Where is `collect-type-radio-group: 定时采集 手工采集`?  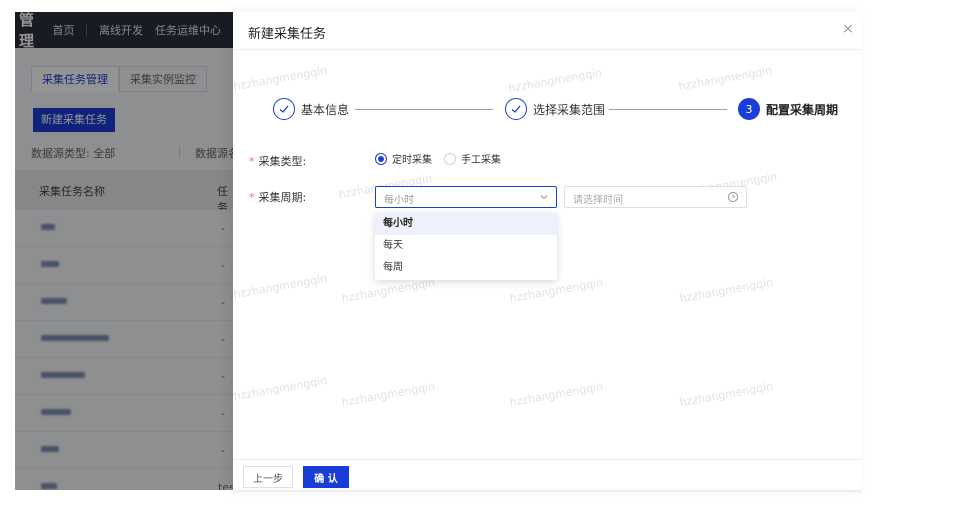
collect-type-radio-group: 定时采集 手工采集 is located at coordinates (444, 158).